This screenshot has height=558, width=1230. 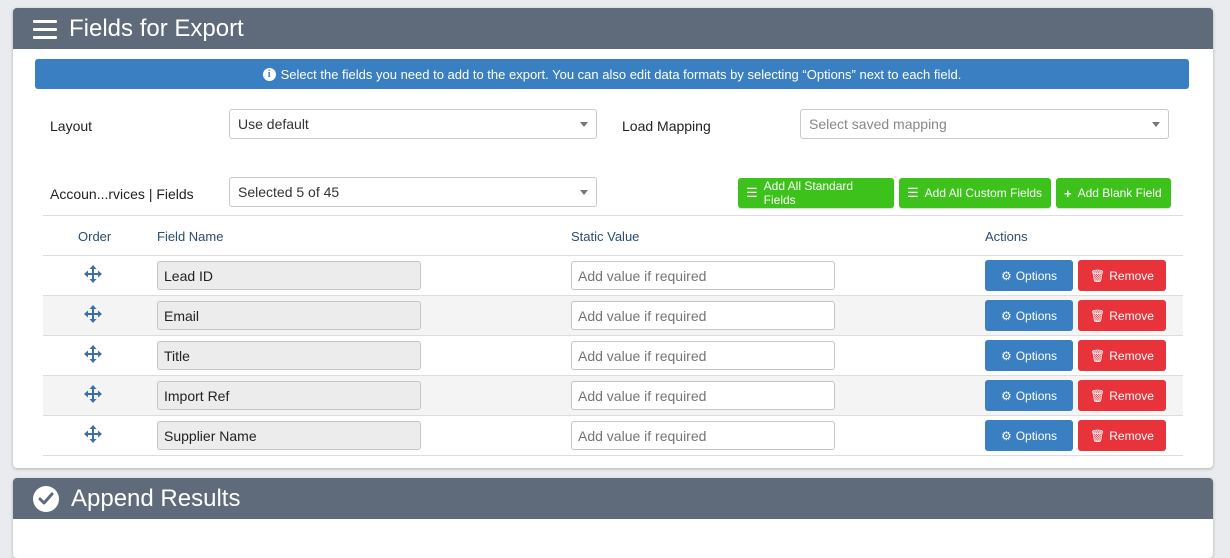 What do you see at coordinates (289, 395) in the screenshot?
I see `field-name-input: Import Ref` at bounding box center [289, 395].